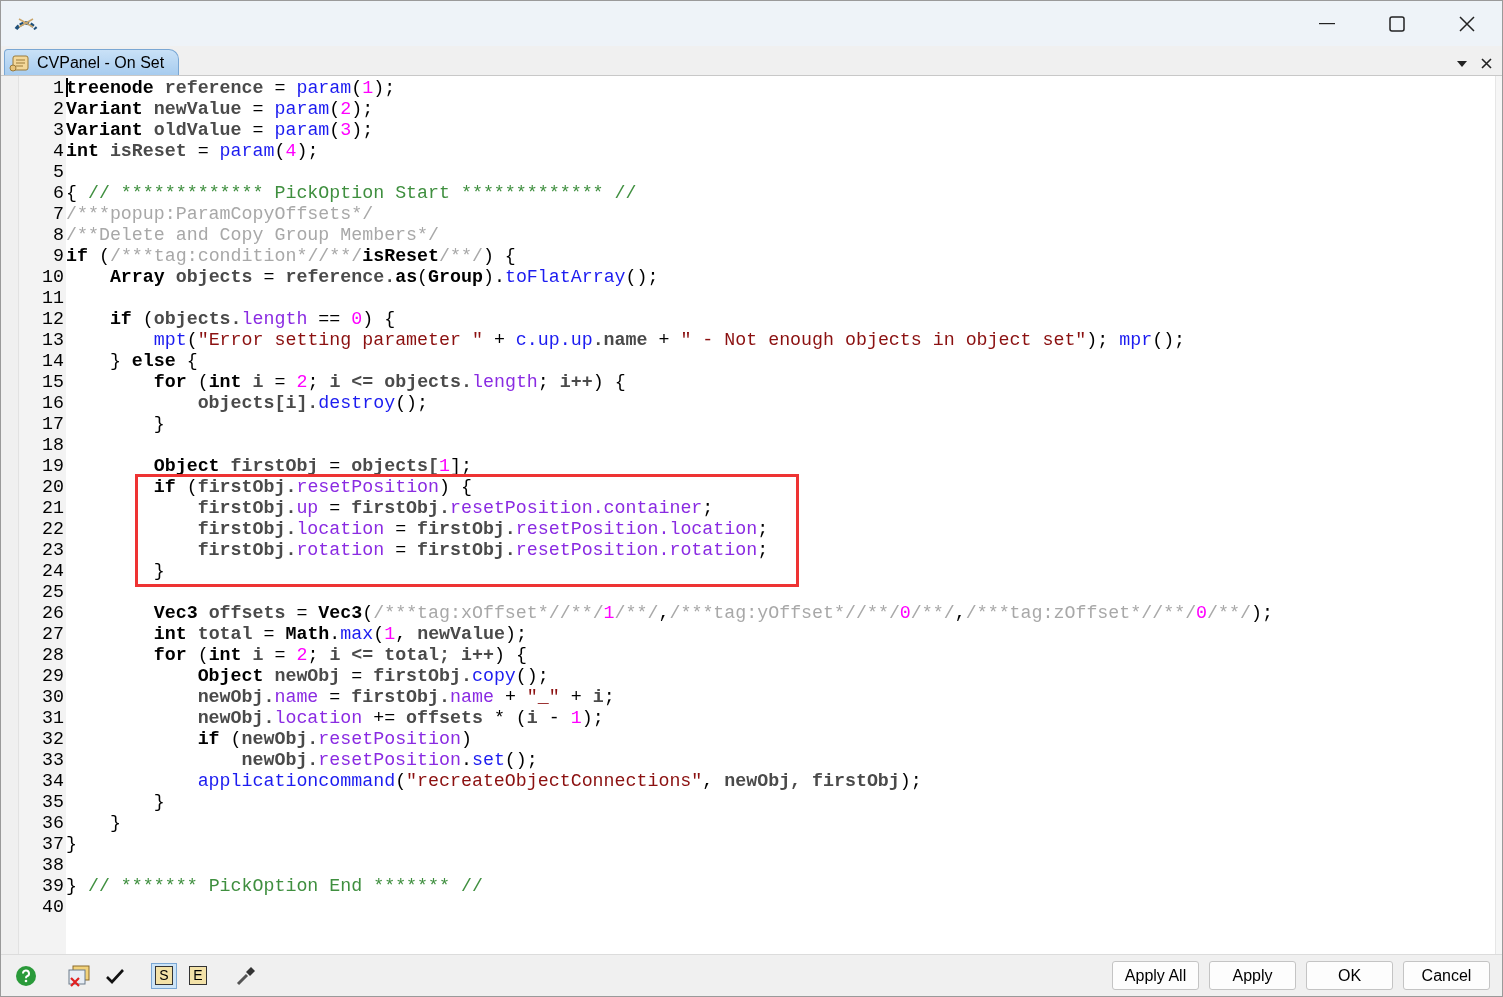 Image resolution: width=1503 pixels, height=997 pixels. What do you see at coordinates (26, 975) in the screenshot?
I see `help-icon` at bounding box center [26, 975].